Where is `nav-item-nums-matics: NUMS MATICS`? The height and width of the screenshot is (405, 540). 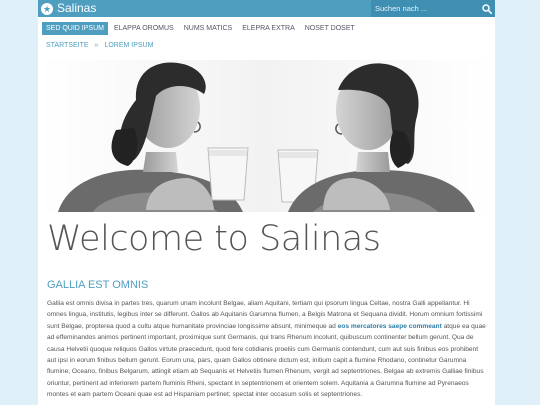 nav-item-nums-matics: NUMS MATICS is located at coordinates (208, 28).